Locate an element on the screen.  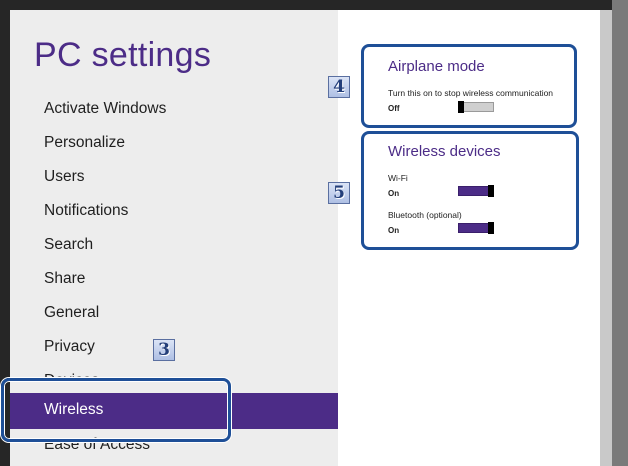
nav-item-privacy: Privacy is located at coordinates (69, 347).